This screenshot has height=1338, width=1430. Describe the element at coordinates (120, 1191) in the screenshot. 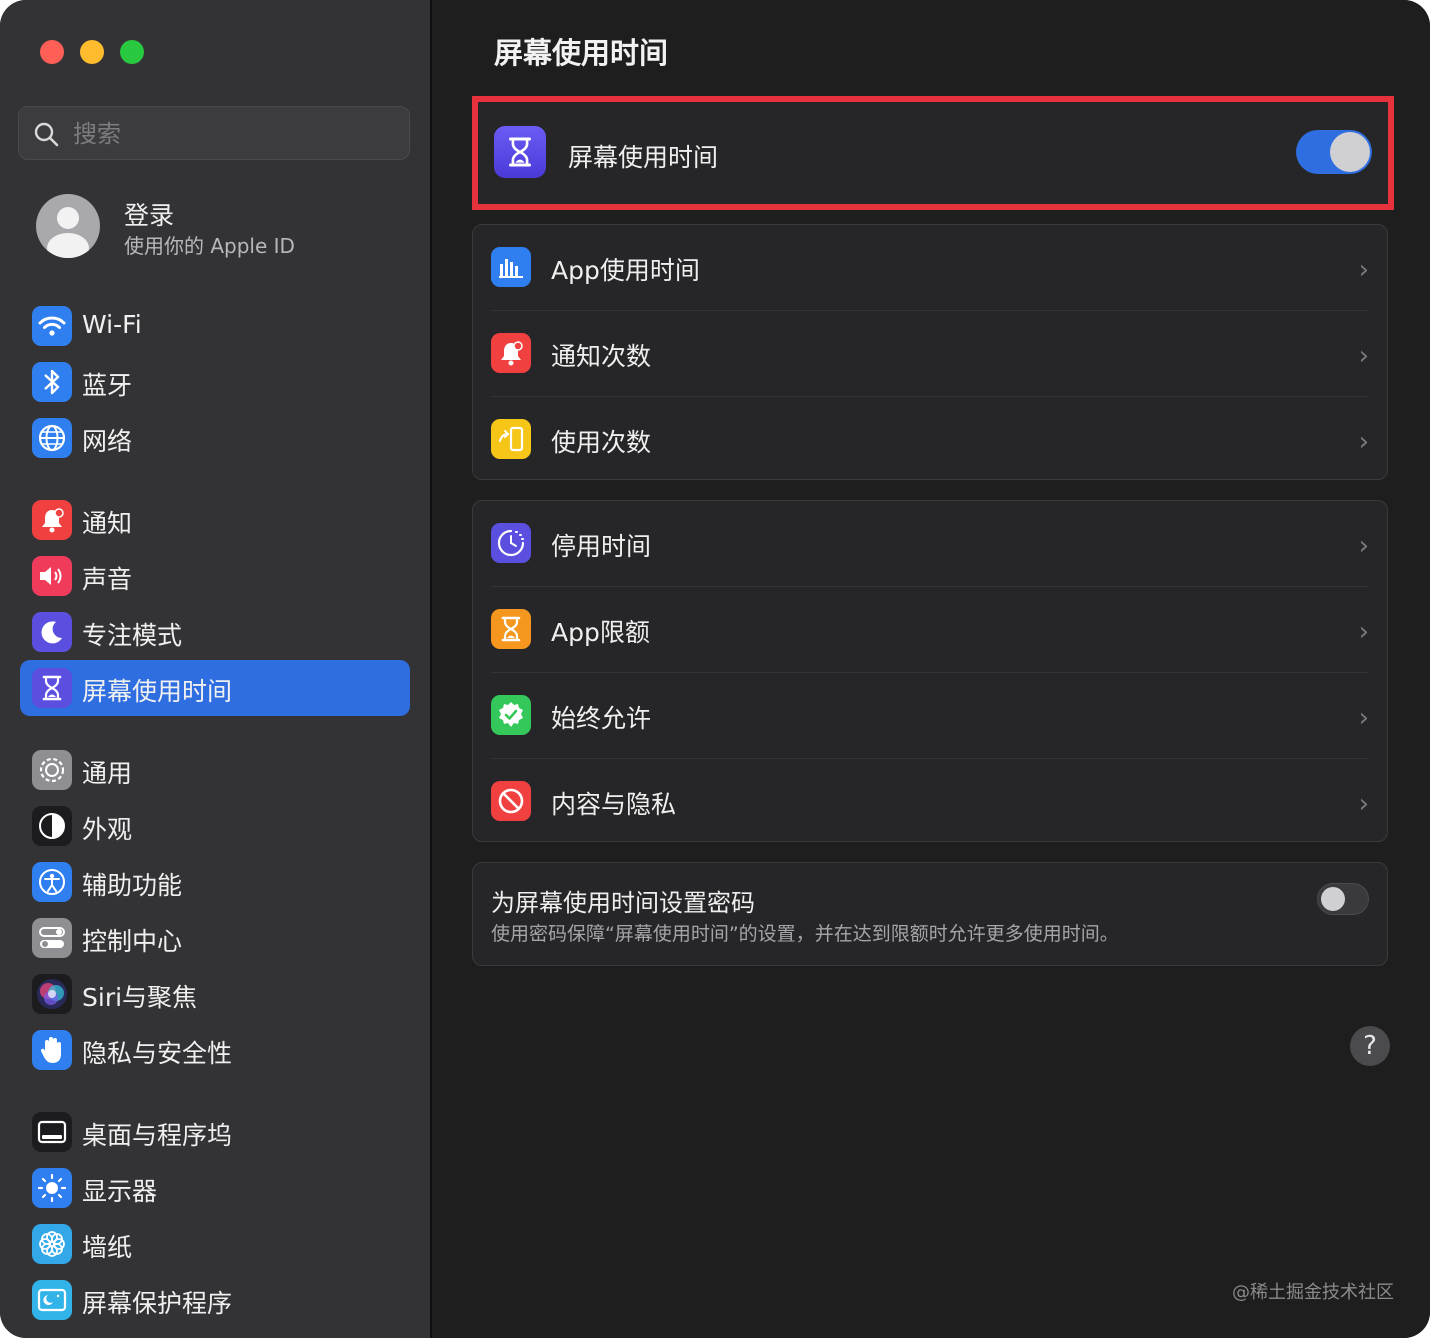

I see `sidebar-item-label: 显示器` at that location.